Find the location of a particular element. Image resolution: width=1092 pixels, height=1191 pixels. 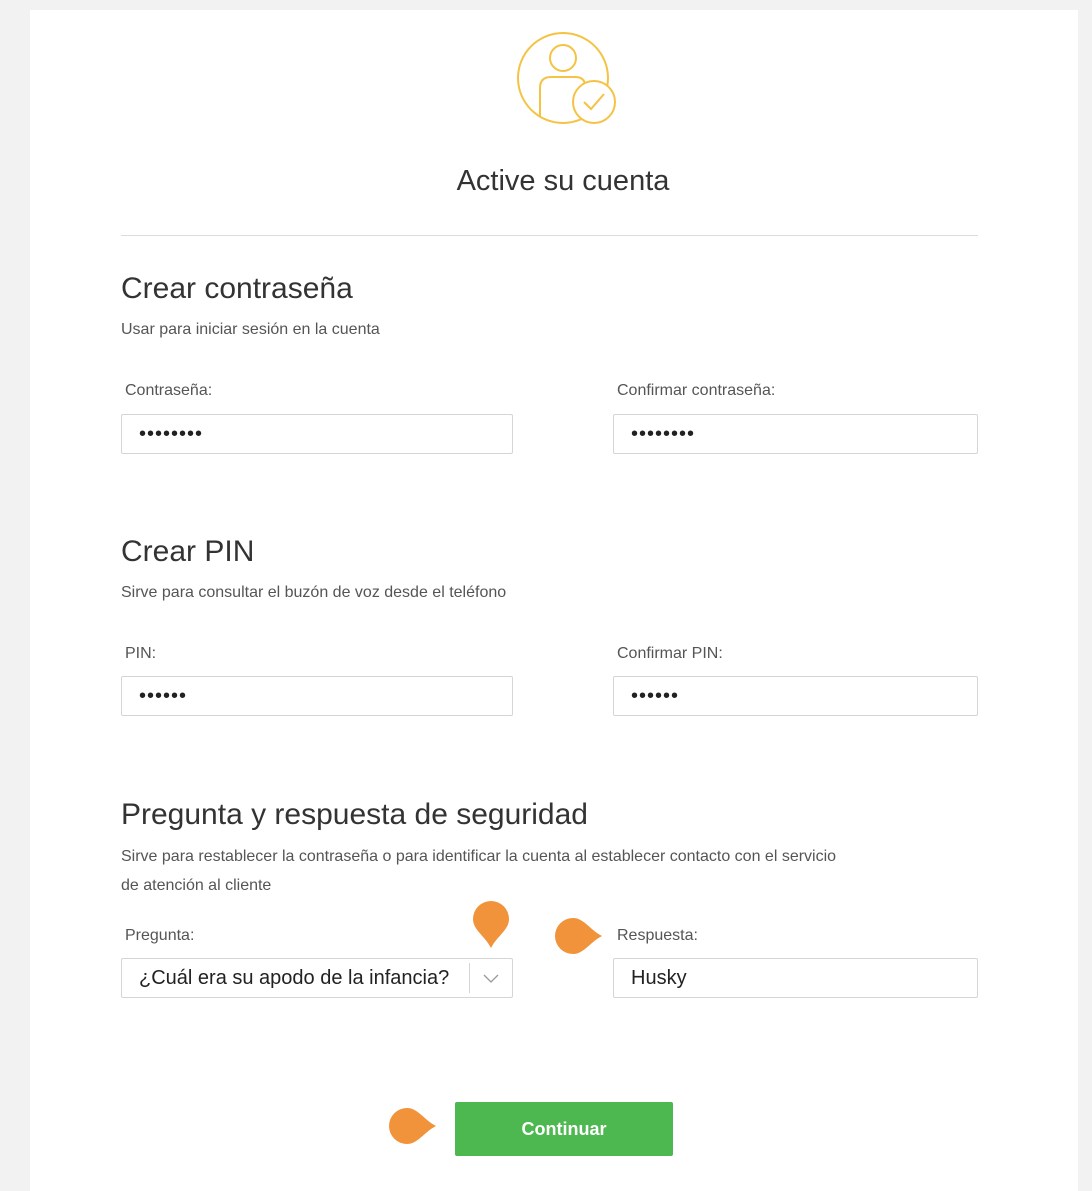

pin-field: •••••• is located at coordinates (317, 696).